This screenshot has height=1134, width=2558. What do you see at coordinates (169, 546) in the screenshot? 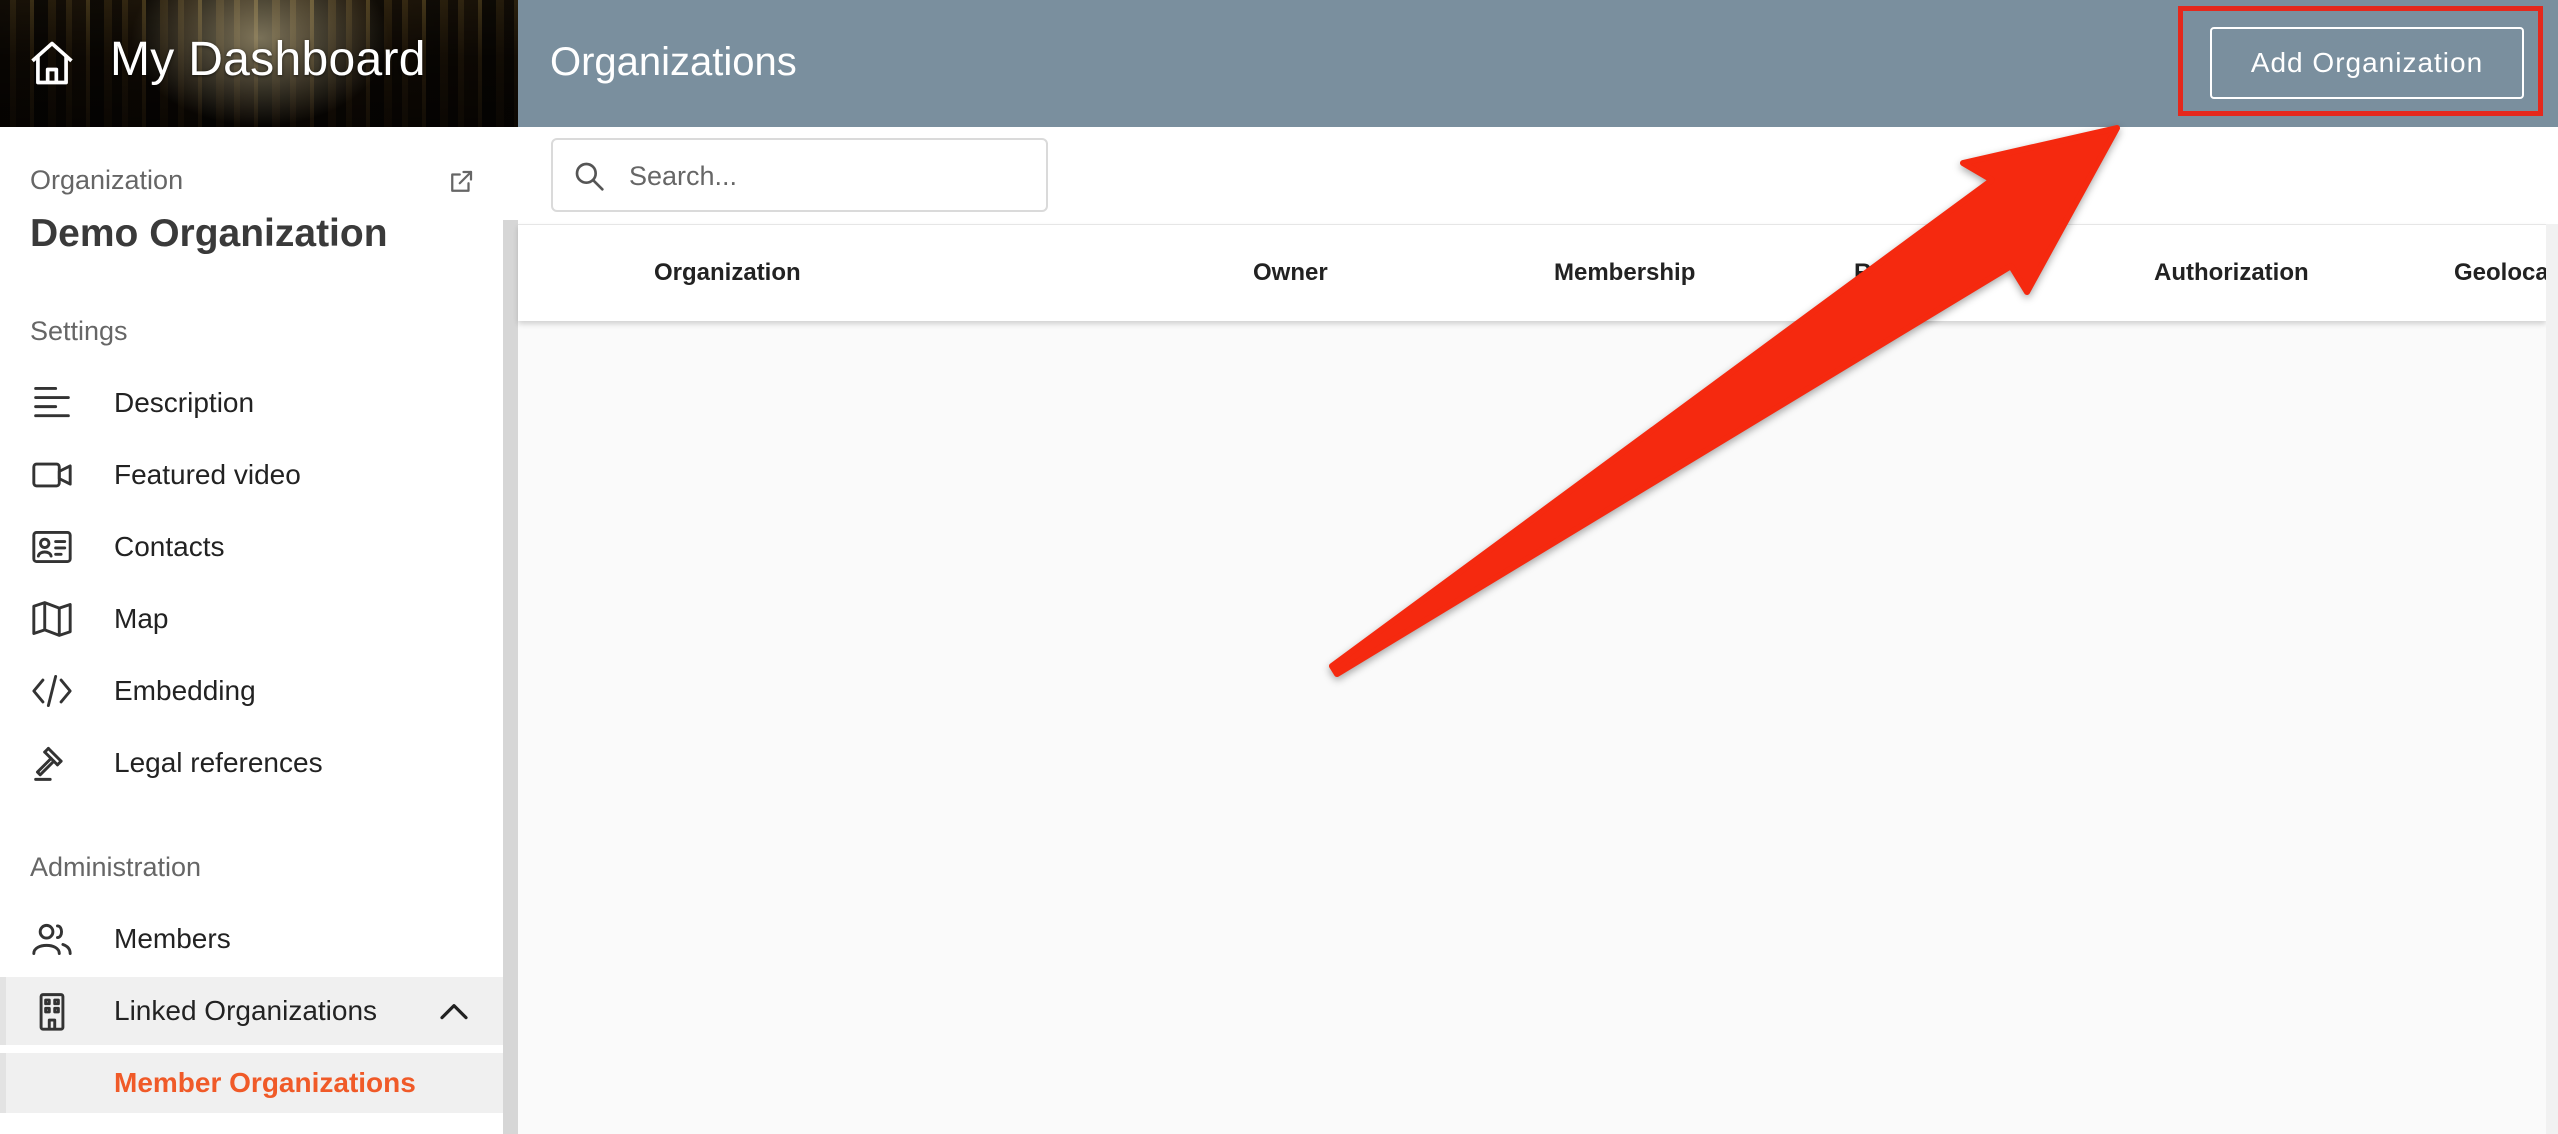
I see `sidebar-item-label: Contacts` at bounding box center [169, 546].